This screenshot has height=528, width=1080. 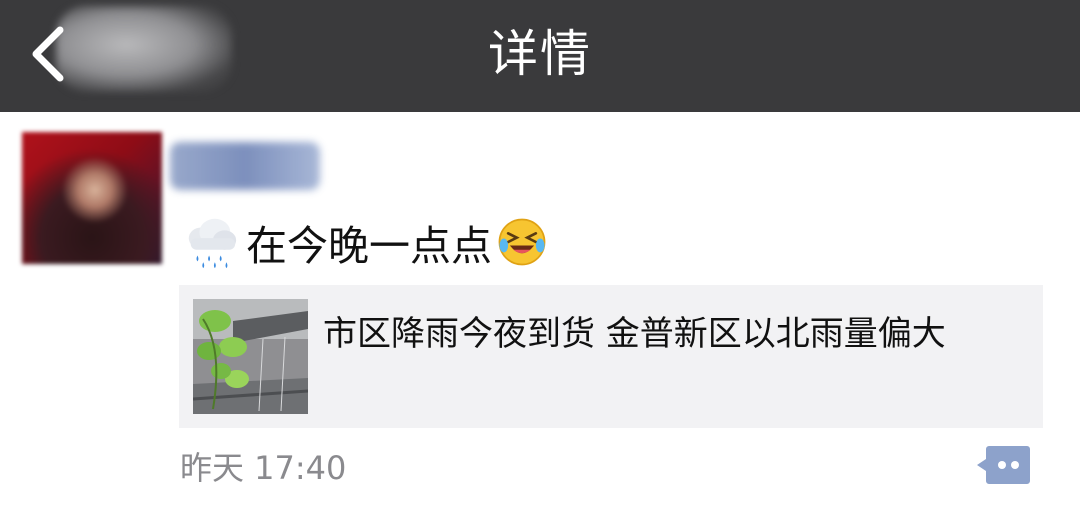 I want to click on link-title: 市区降雨今夜到货 金普新区以北雨量偏大, so click(x=634, y=334).